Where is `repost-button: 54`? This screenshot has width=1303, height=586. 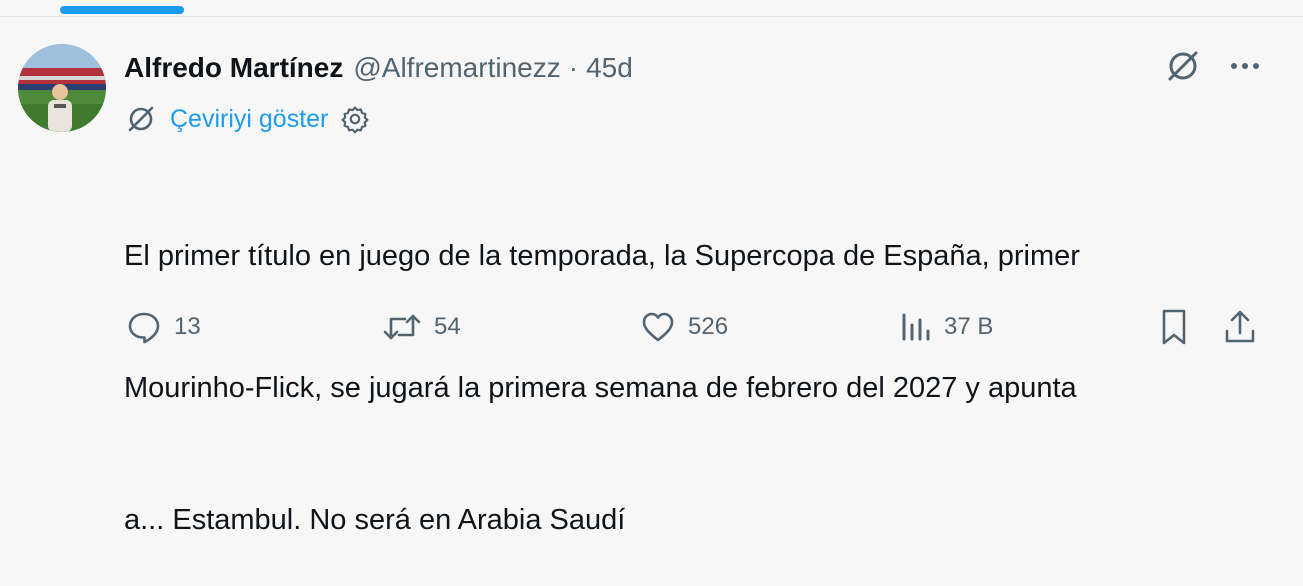
repost-button: 54 is located at coordinates (421, 327).